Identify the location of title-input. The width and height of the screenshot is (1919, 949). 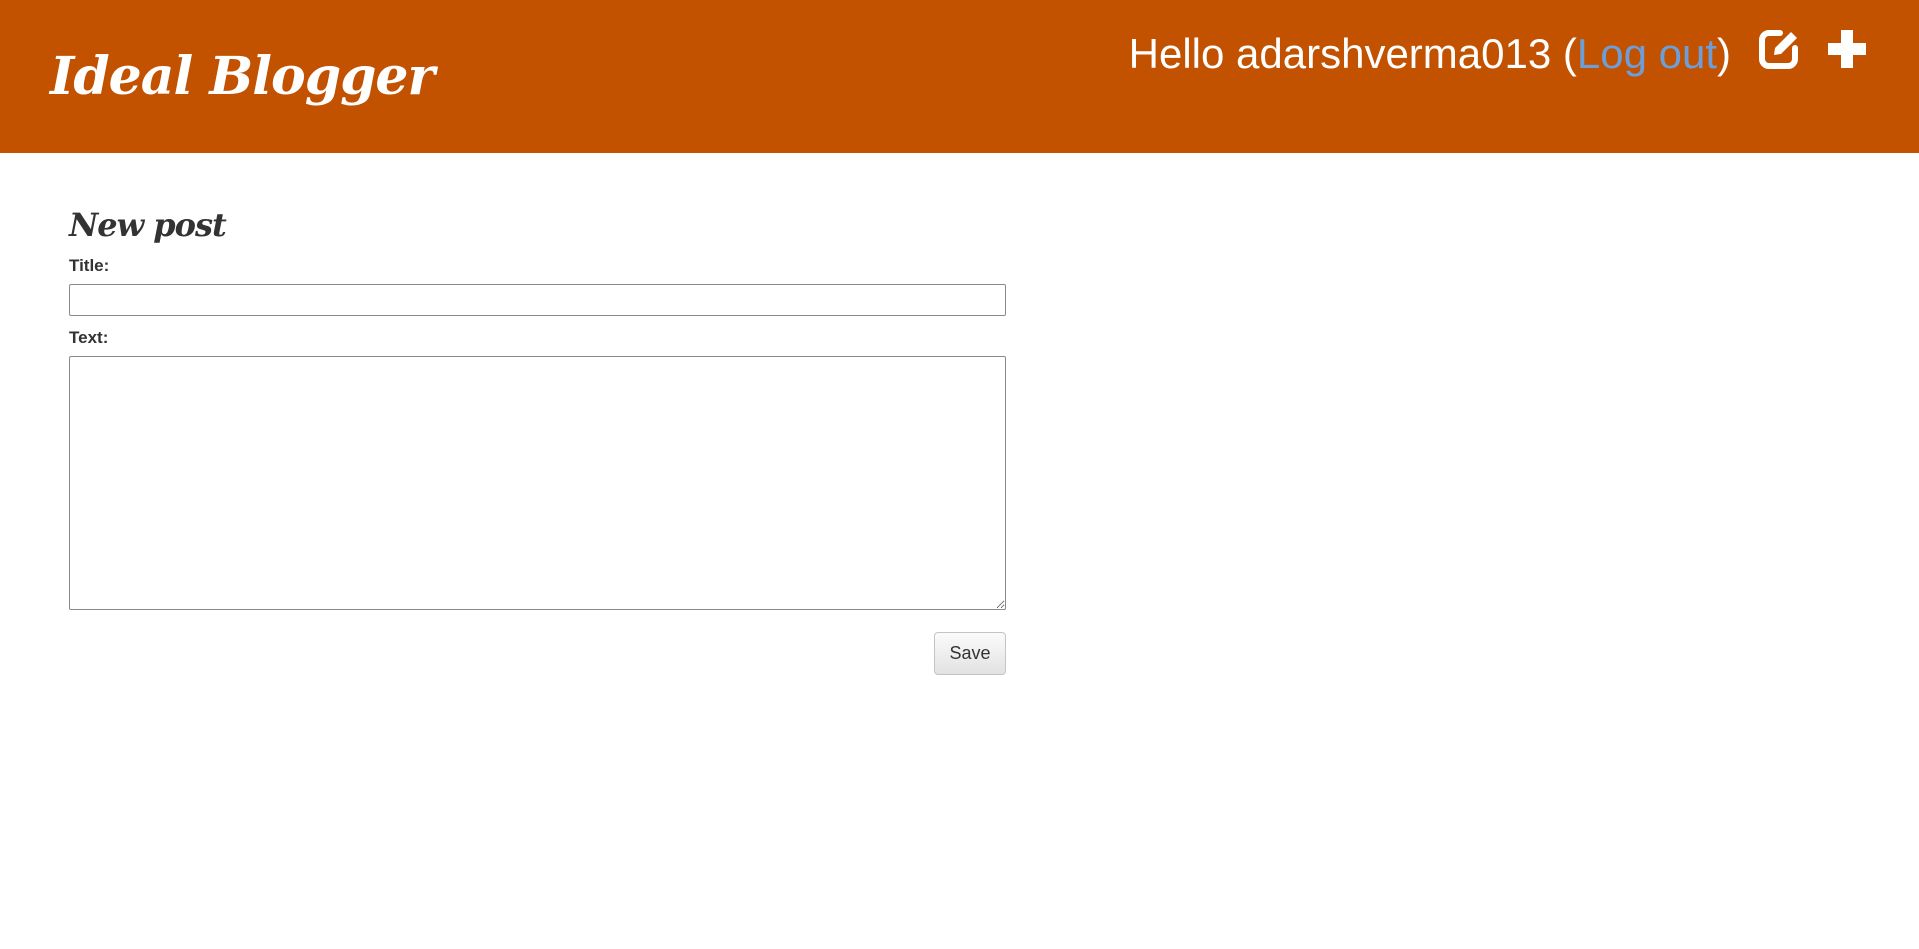
(537, 300).